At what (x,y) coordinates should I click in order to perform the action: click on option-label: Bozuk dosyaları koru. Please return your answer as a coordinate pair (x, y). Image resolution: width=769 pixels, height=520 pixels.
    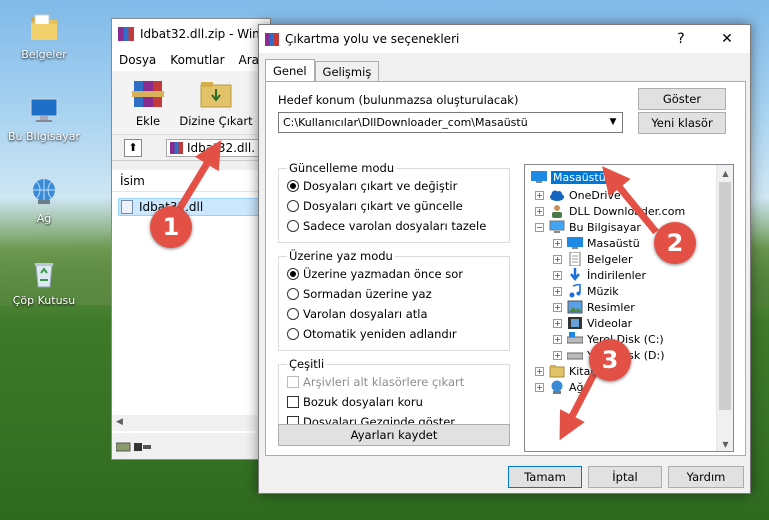
    Looking at the image, I should click on (363, 402).